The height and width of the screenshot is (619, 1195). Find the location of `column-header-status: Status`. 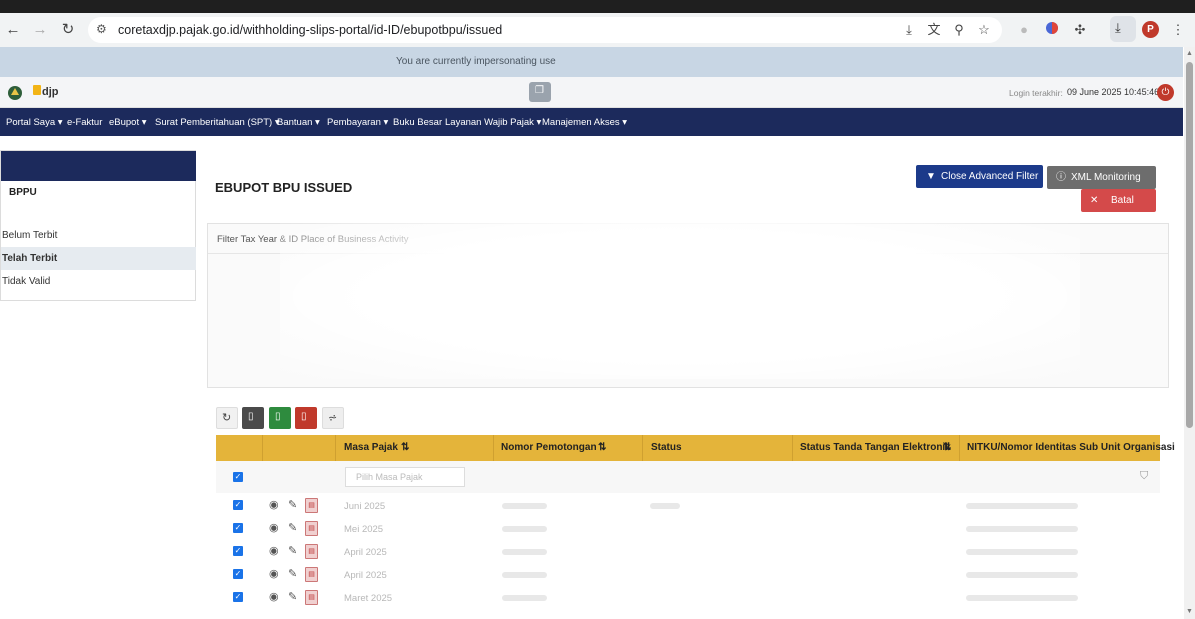

column-header-status: Status is located at coordinates (666, 447).